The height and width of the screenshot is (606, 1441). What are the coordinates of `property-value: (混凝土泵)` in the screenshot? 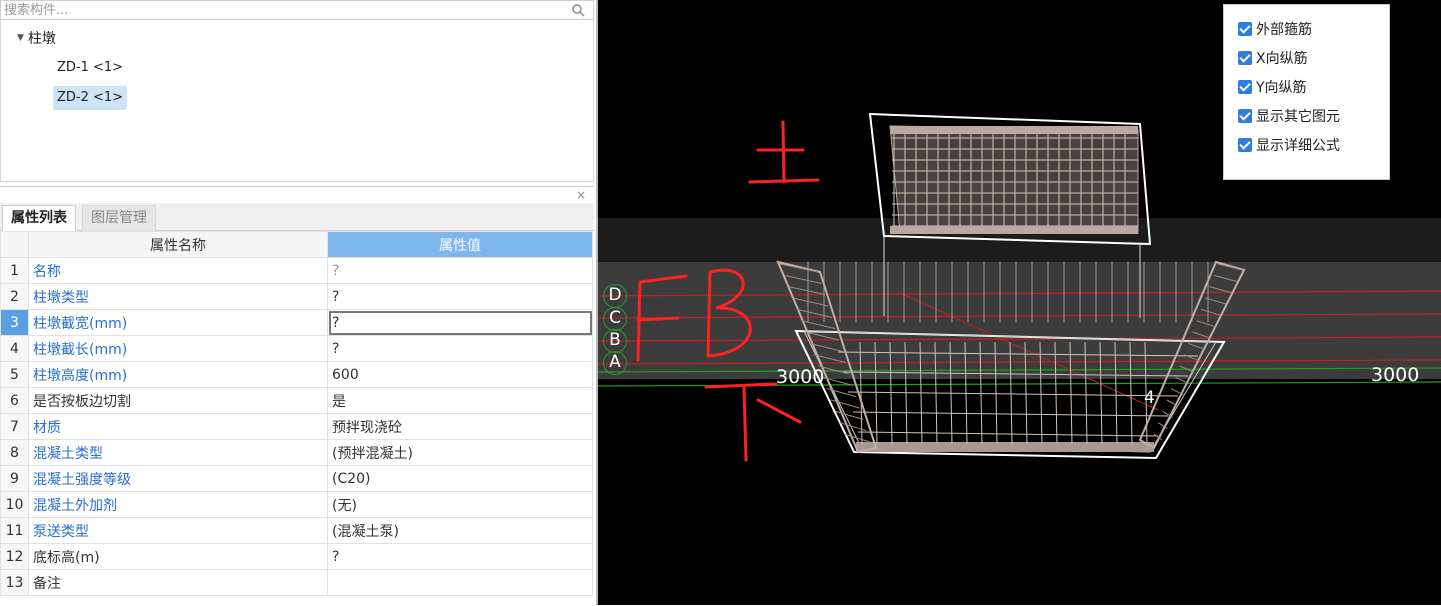 It's located at (460, 530).